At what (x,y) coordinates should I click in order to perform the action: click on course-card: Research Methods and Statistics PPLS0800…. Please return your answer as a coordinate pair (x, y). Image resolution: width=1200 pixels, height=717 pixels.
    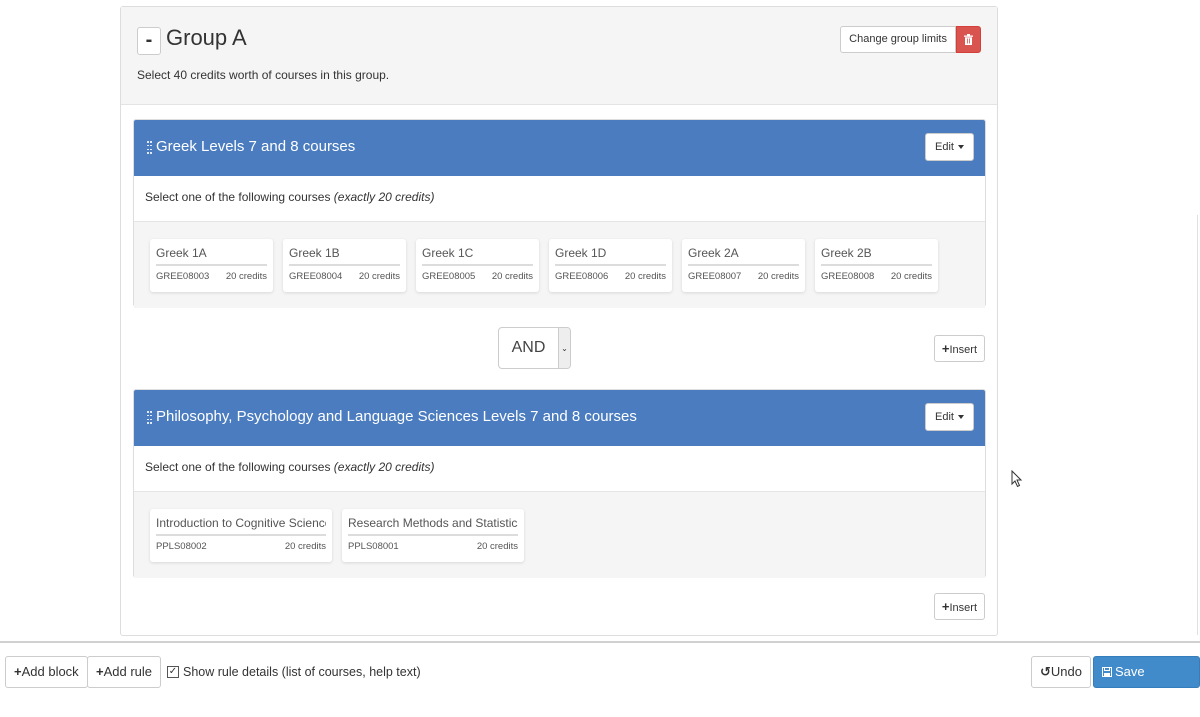
    Looking at the image, I should click on (433, 535).